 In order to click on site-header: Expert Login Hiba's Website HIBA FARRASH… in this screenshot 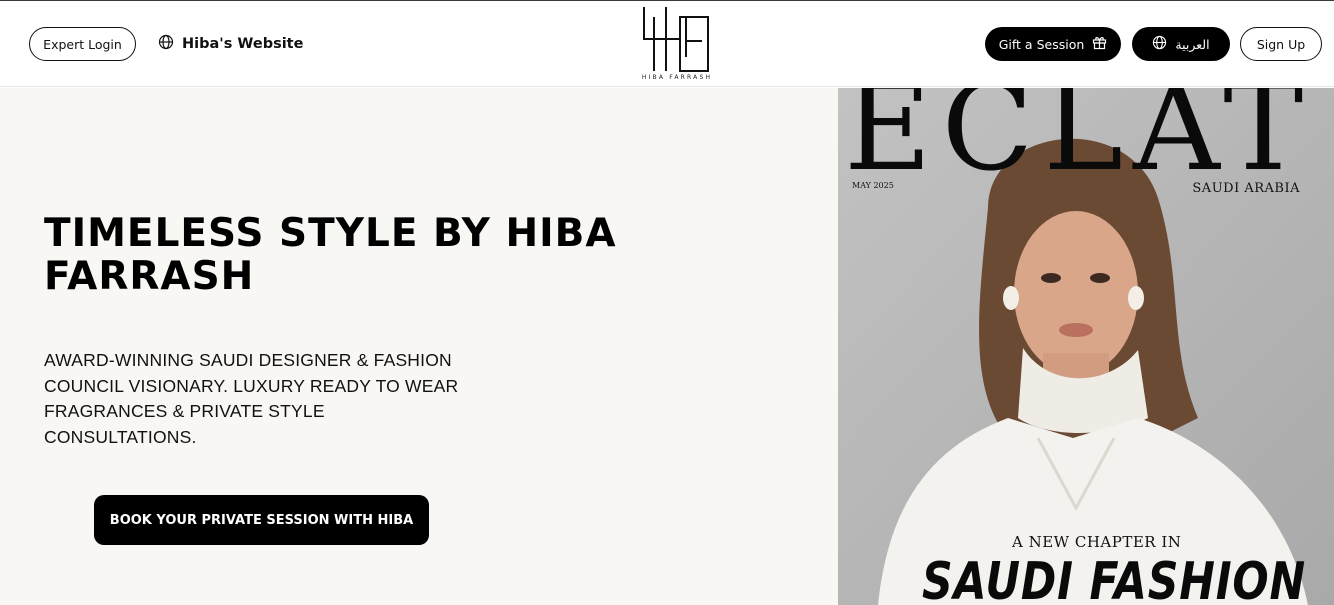, I will do `click(667, 44)`.